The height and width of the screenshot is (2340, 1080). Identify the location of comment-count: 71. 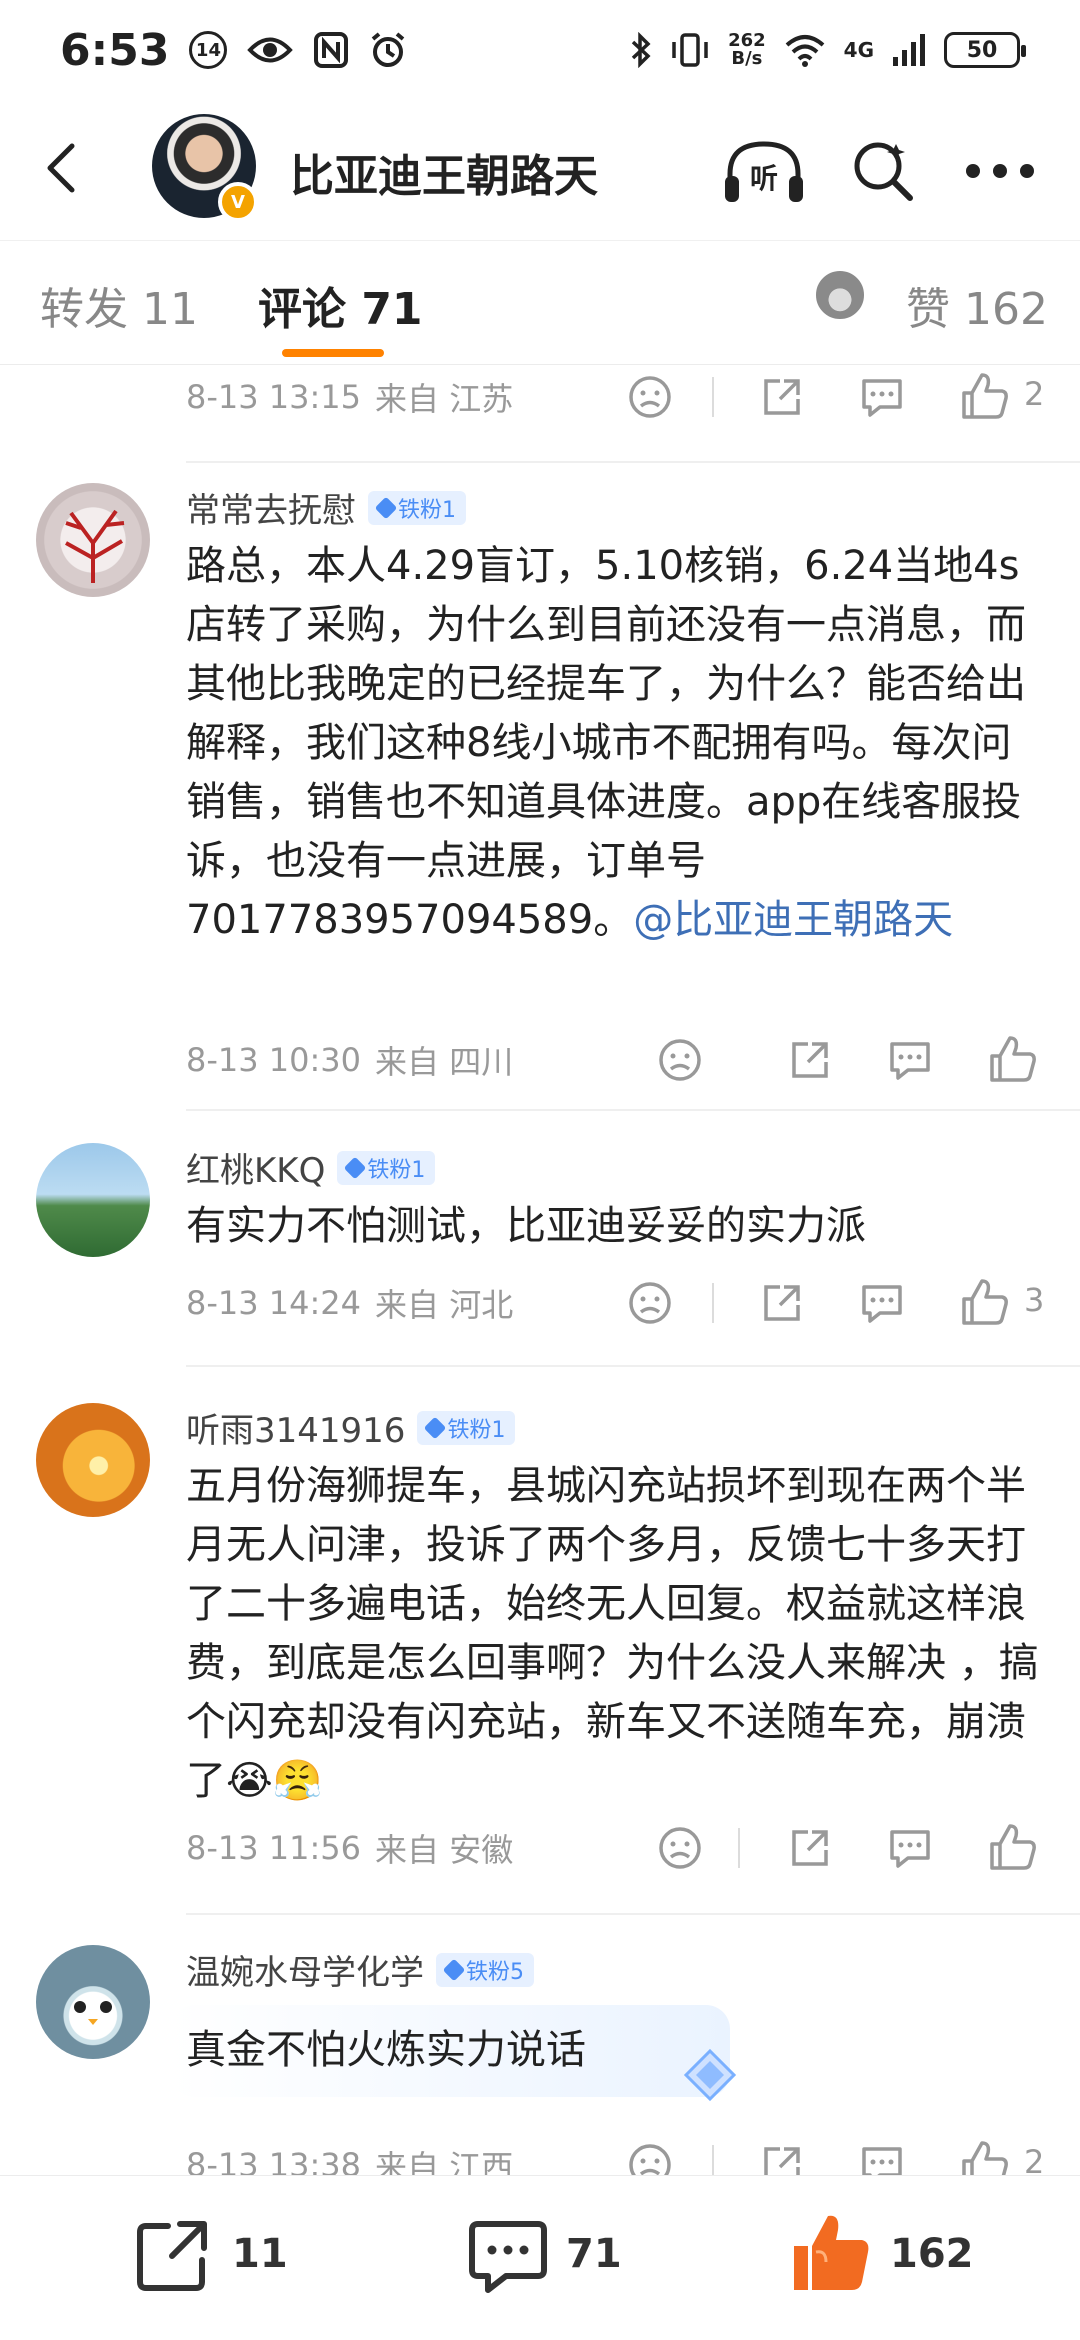
(594, 2254).